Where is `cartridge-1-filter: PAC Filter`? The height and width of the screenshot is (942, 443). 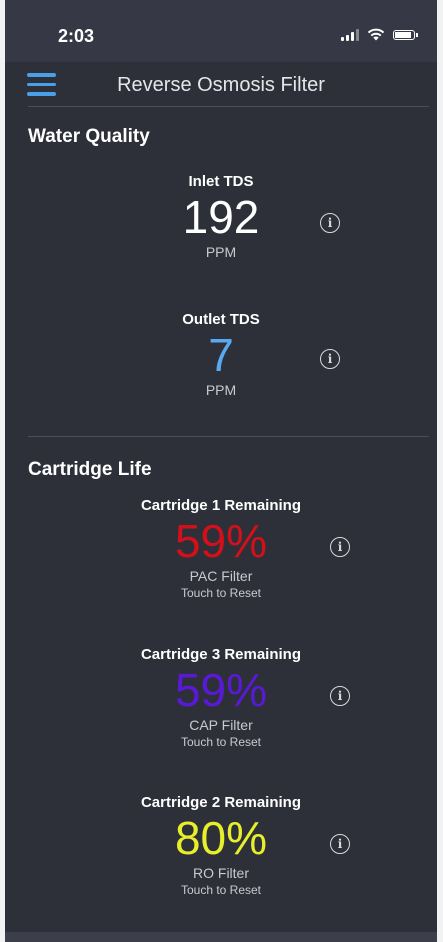 cartridge-1-filter: PAC Filter is located at coordinates (221, 576).